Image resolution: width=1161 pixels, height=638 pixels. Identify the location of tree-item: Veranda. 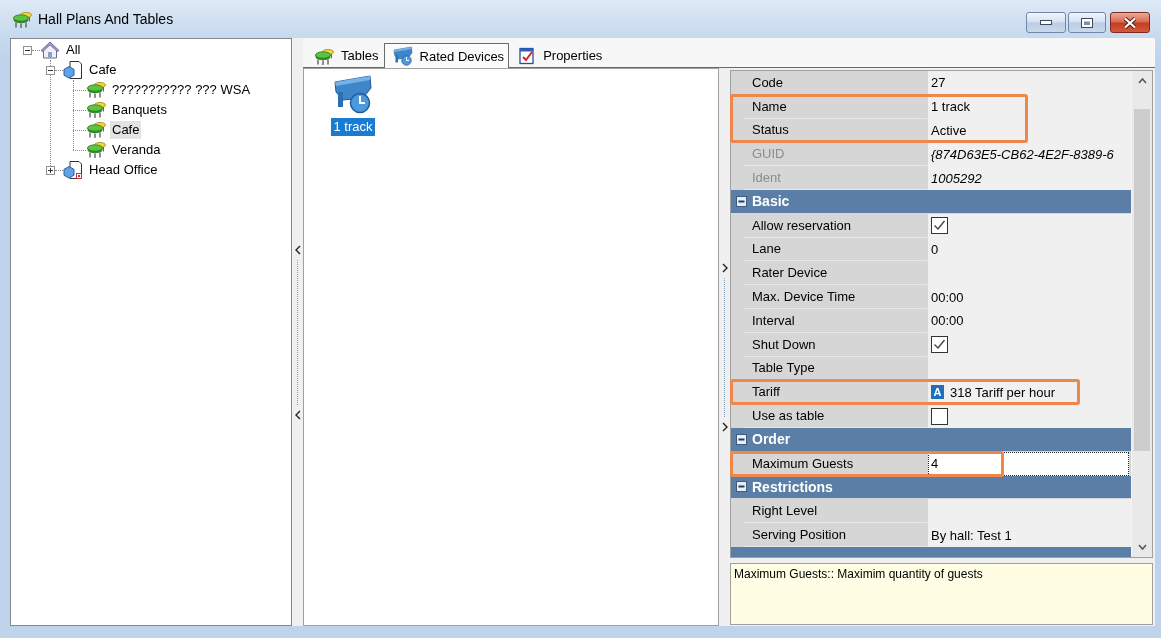
(136, 150).